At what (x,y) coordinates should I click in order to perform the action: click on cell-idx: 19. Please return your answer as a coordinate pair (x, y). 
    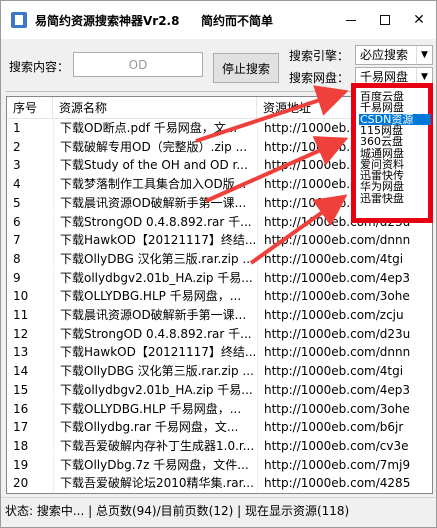
    Looking at the image, I should click on (21, 464).